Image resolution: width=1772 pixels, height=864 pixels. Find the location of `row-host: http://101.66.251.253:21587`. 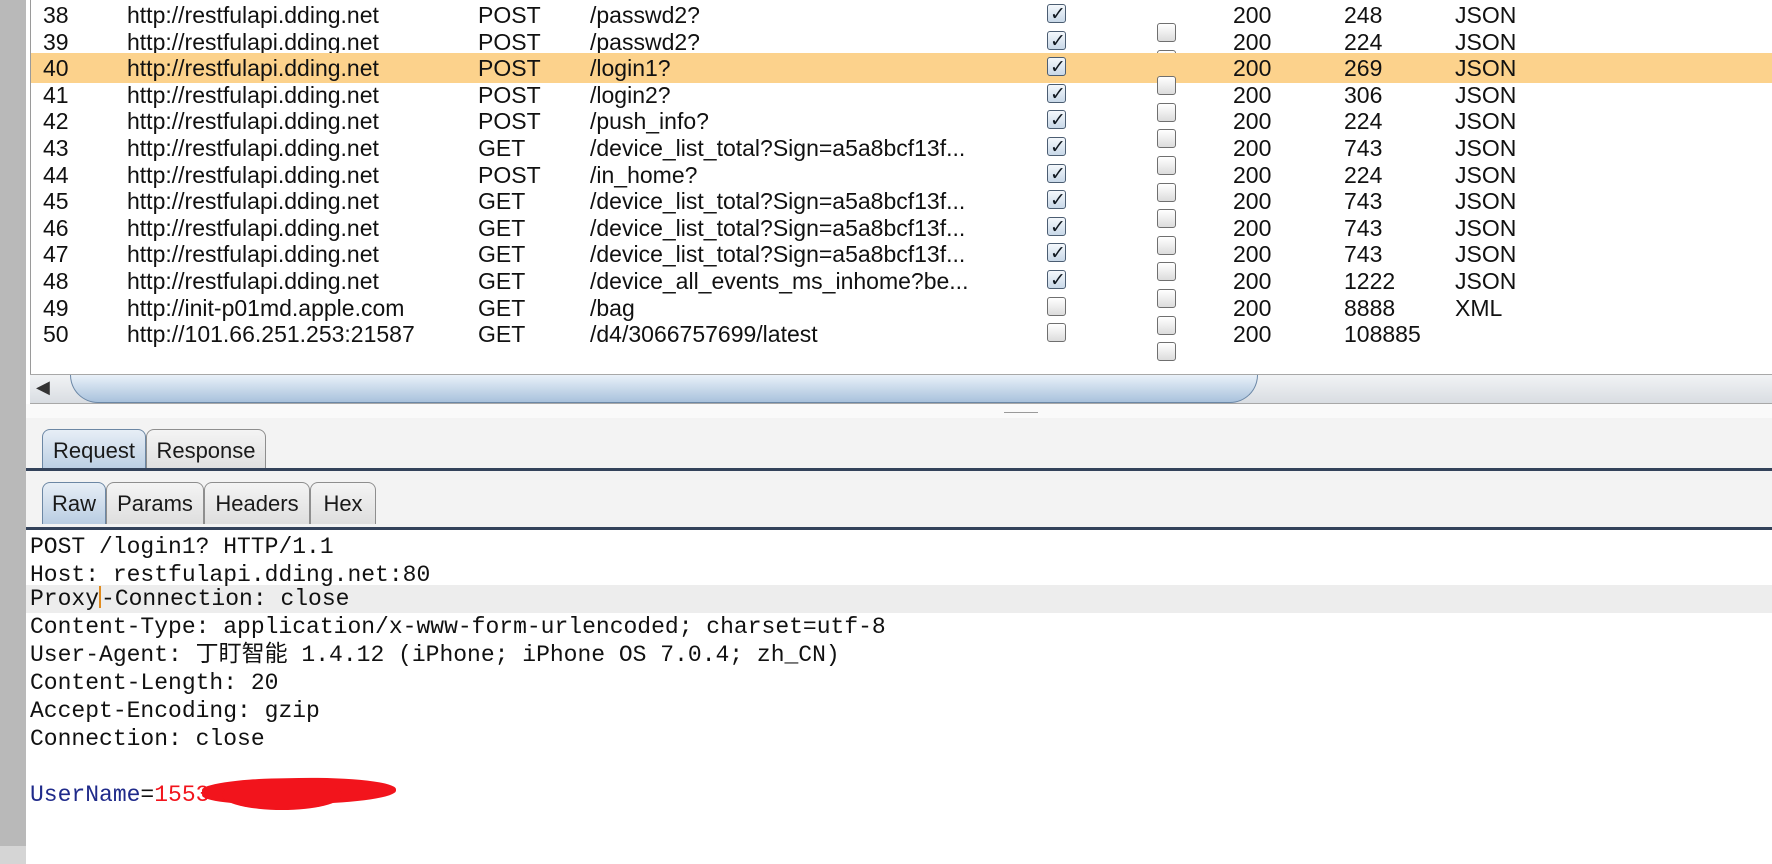

row-host: http://101.66.251.253:21587 is located at coordinates (271, 334).